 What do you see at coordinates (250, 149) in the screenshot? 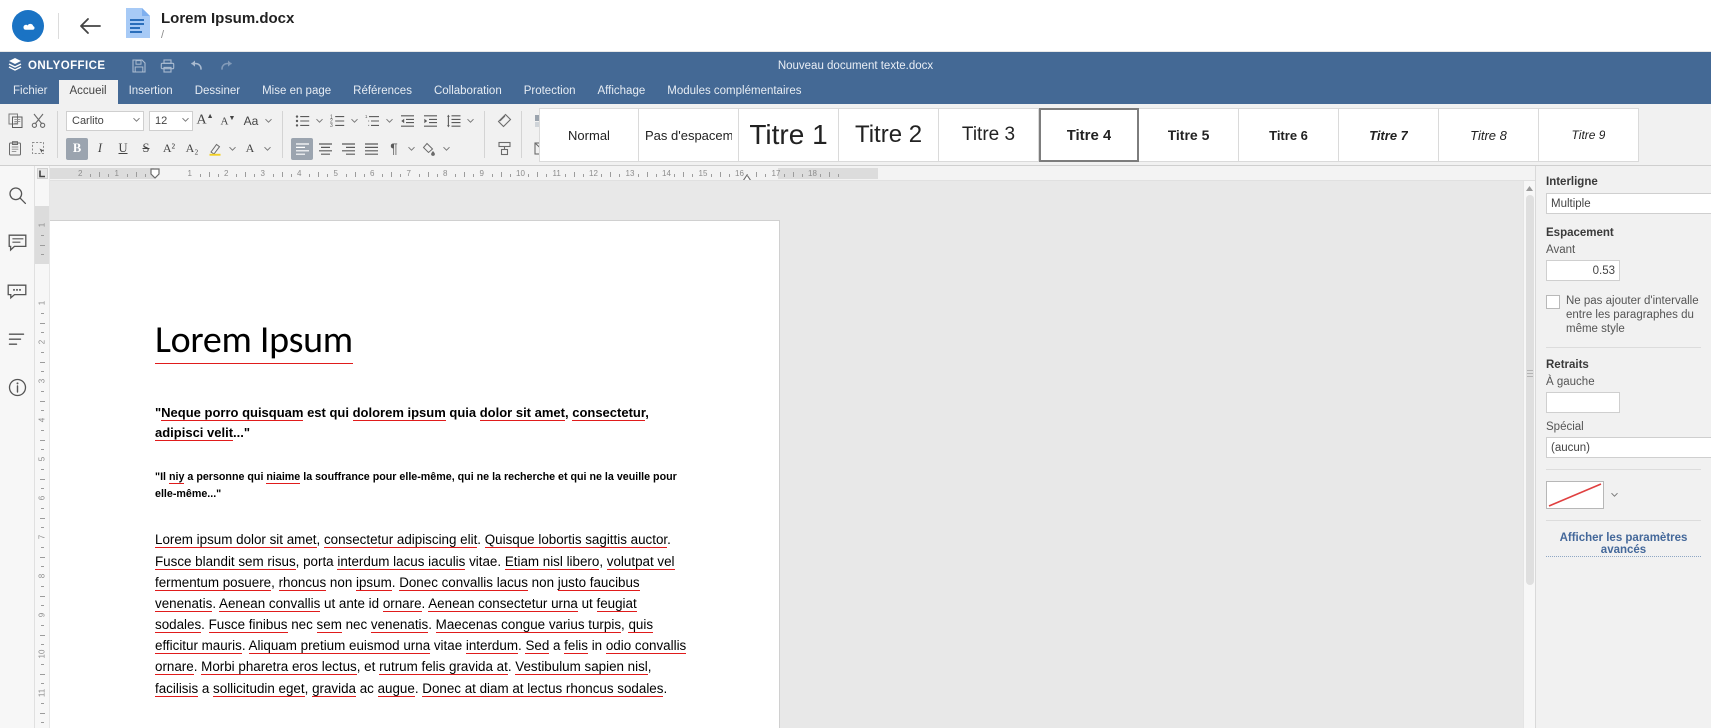
I see `font-color-icon: A` at bounding box center [250, 149].